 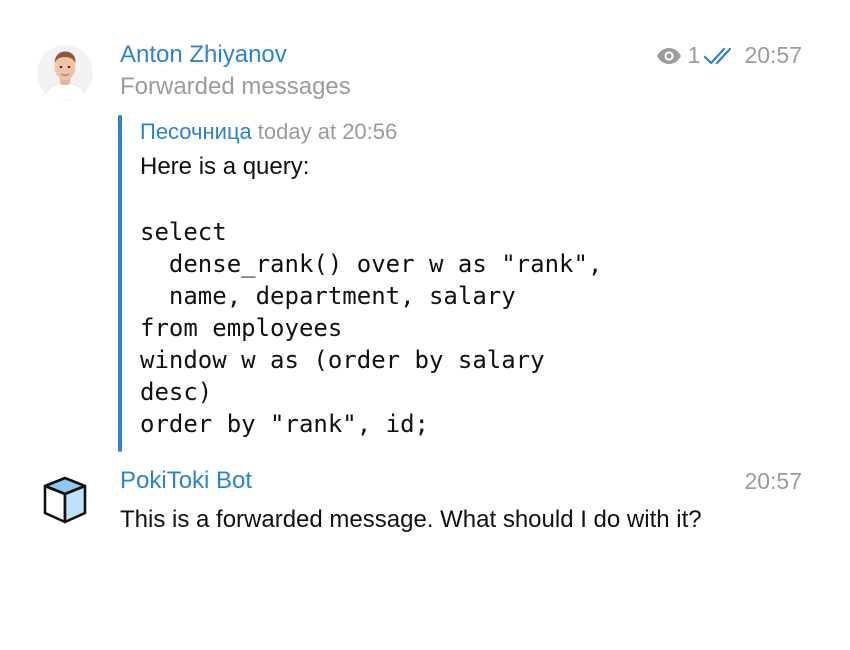 I want to click on double-check-icon, so click(x=718, y=55).